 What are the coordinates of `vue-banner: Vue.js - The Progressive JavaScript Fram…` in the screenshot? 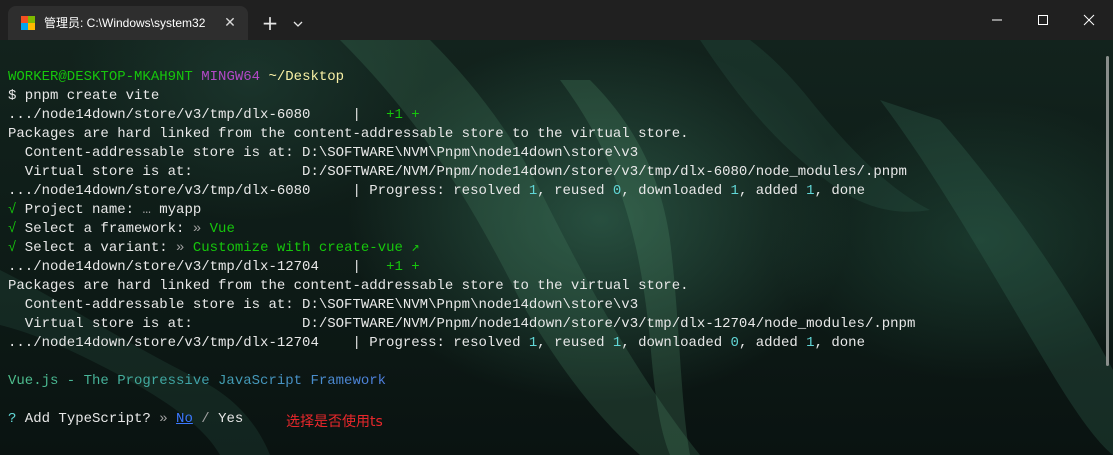 It's located at (553, 381).